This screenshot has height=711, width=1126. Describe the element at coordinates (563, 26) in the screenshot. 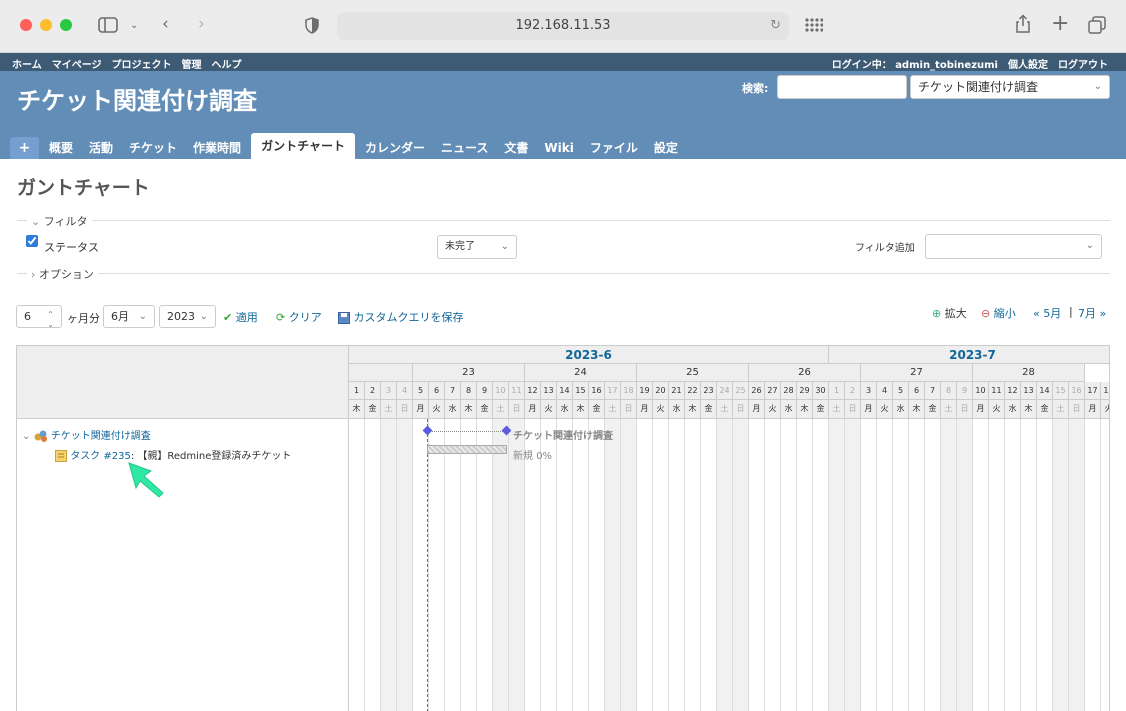

I see `address-bar: 192.168.11.53 ↻` at that location.